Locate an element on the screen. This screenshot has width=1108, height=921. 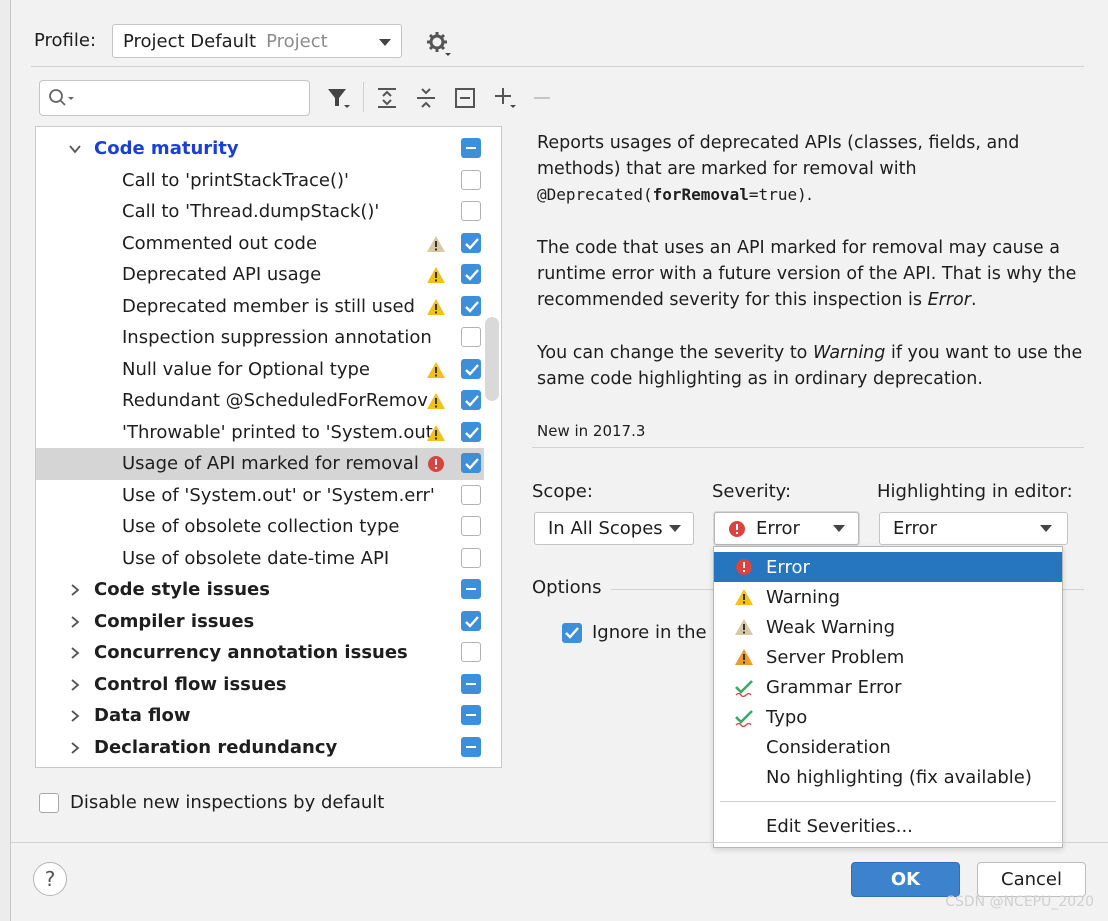
menu-item: Server Problem is located at coordinates (888, 657).